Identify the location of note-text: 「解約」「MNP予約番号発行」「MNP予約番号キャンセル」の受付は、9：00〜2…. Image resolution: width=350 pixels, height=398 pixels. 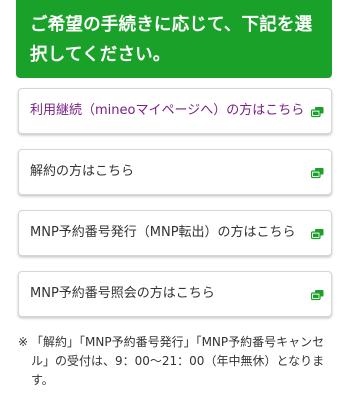
(178, 361).